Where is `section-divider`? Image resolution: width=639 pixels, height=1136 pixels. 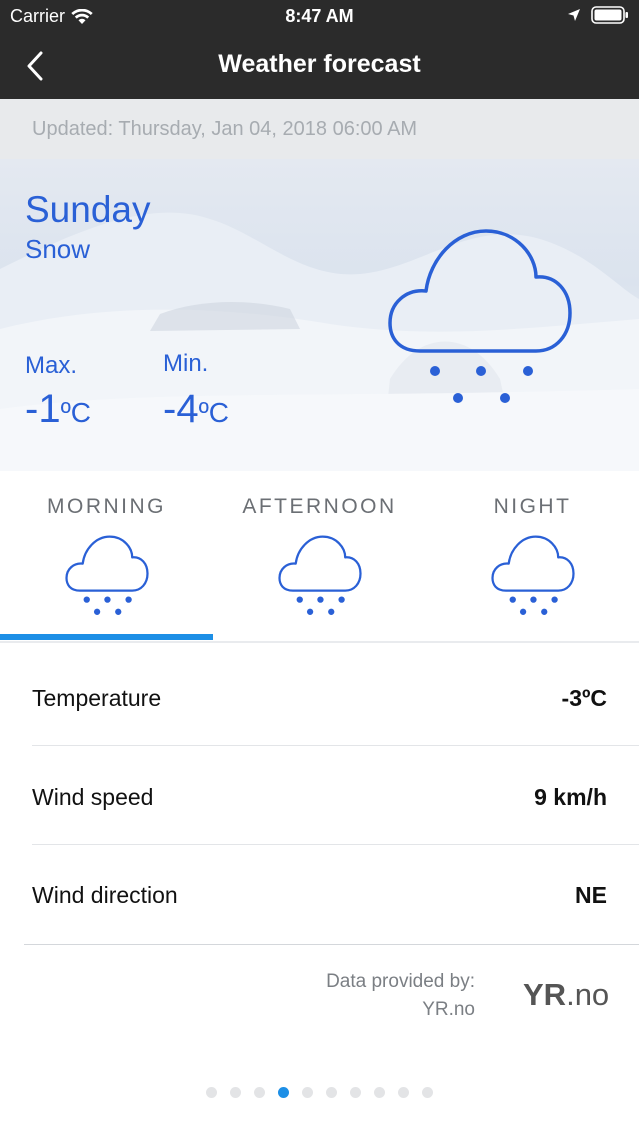
section-divider is located at coordinates (331, 944).